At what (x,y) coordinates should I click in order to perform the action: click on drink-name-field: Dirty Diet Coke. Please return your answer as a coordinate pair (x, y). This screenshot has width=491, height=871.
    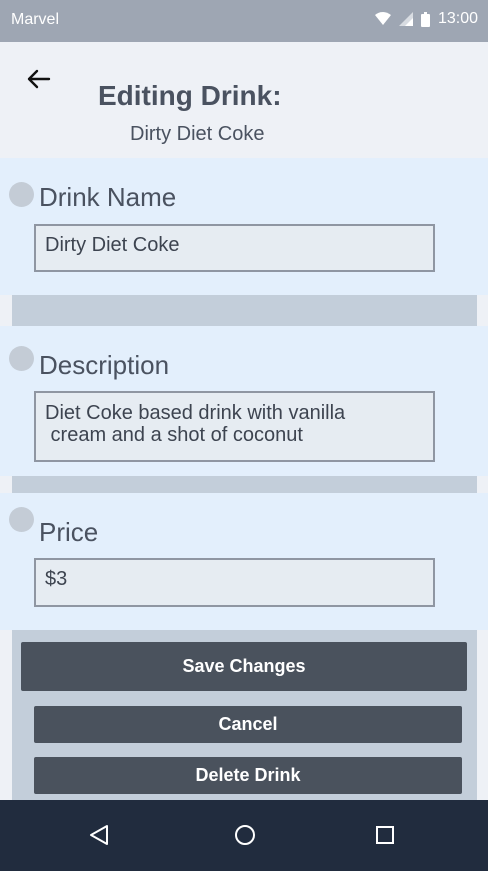
    Looking at the image, I should click on (234, 248).